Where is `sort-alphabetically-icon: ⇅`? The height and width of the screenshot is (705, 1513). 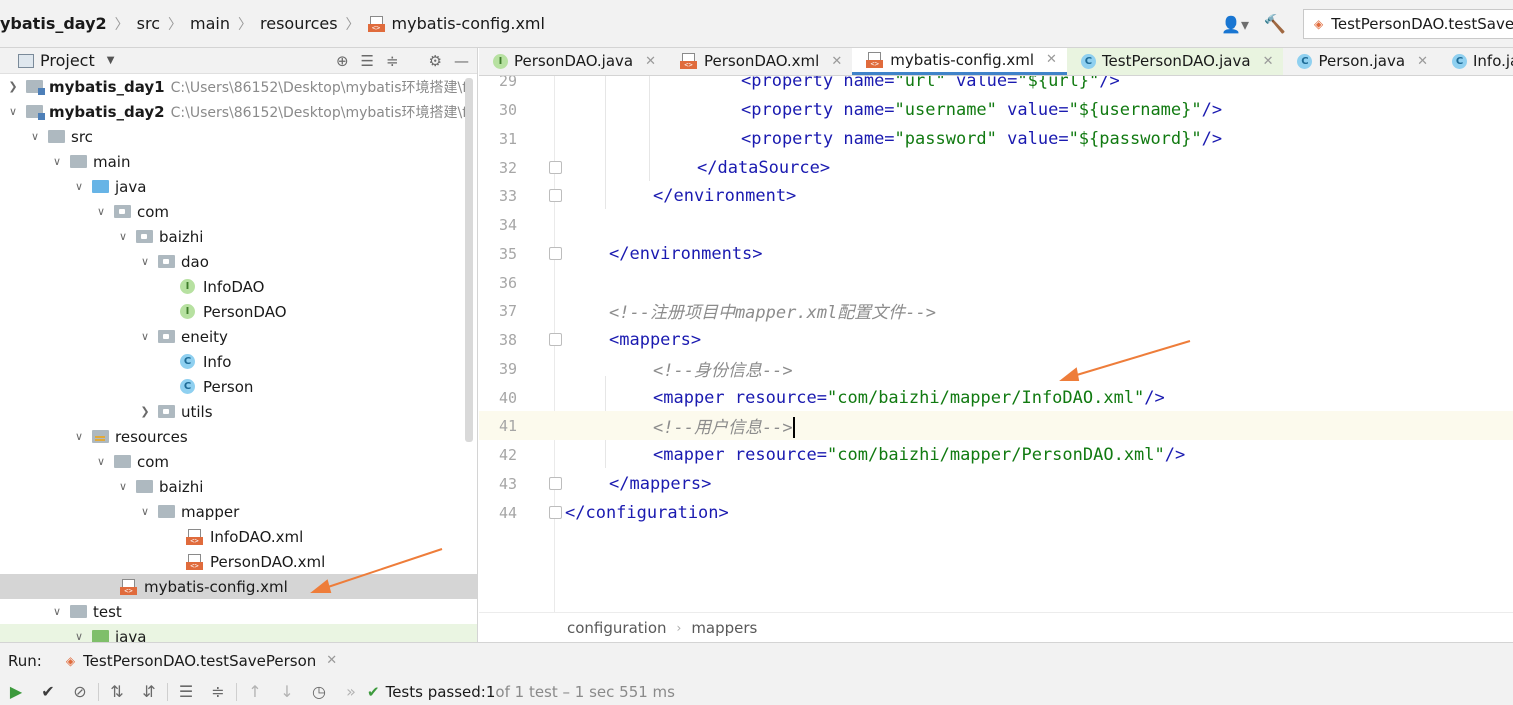 sort-alphabetically-icon: ⇅ is located at coordinates (117, 691).